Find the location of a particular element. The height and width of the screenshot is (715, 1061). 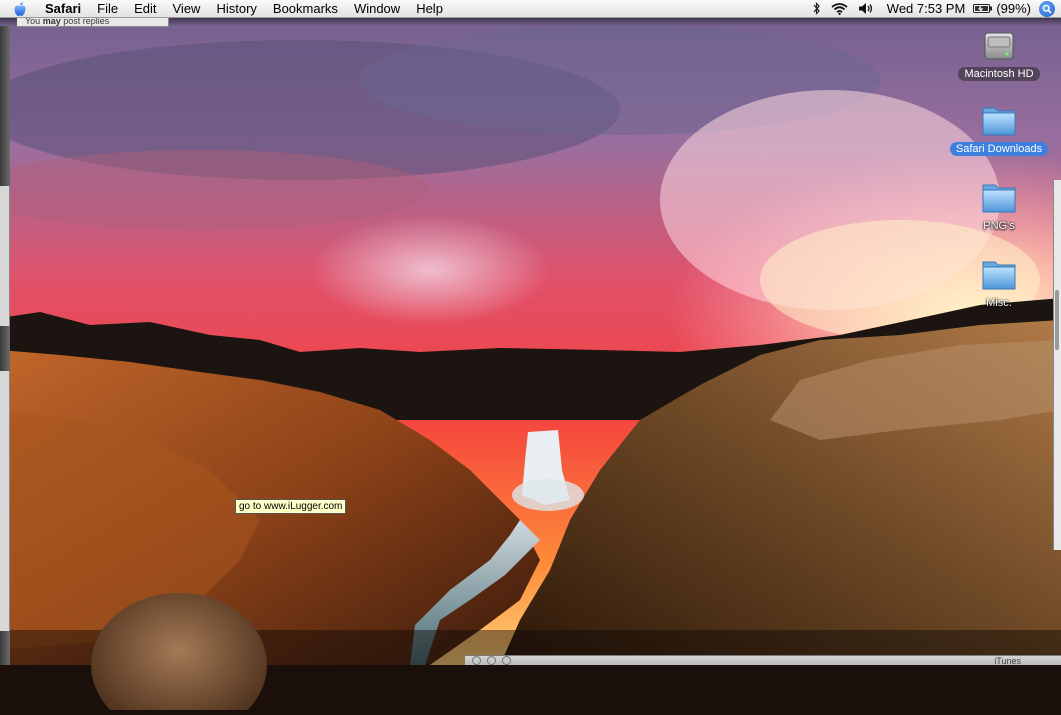

menu-history: History is located at coordinates (236, 8).